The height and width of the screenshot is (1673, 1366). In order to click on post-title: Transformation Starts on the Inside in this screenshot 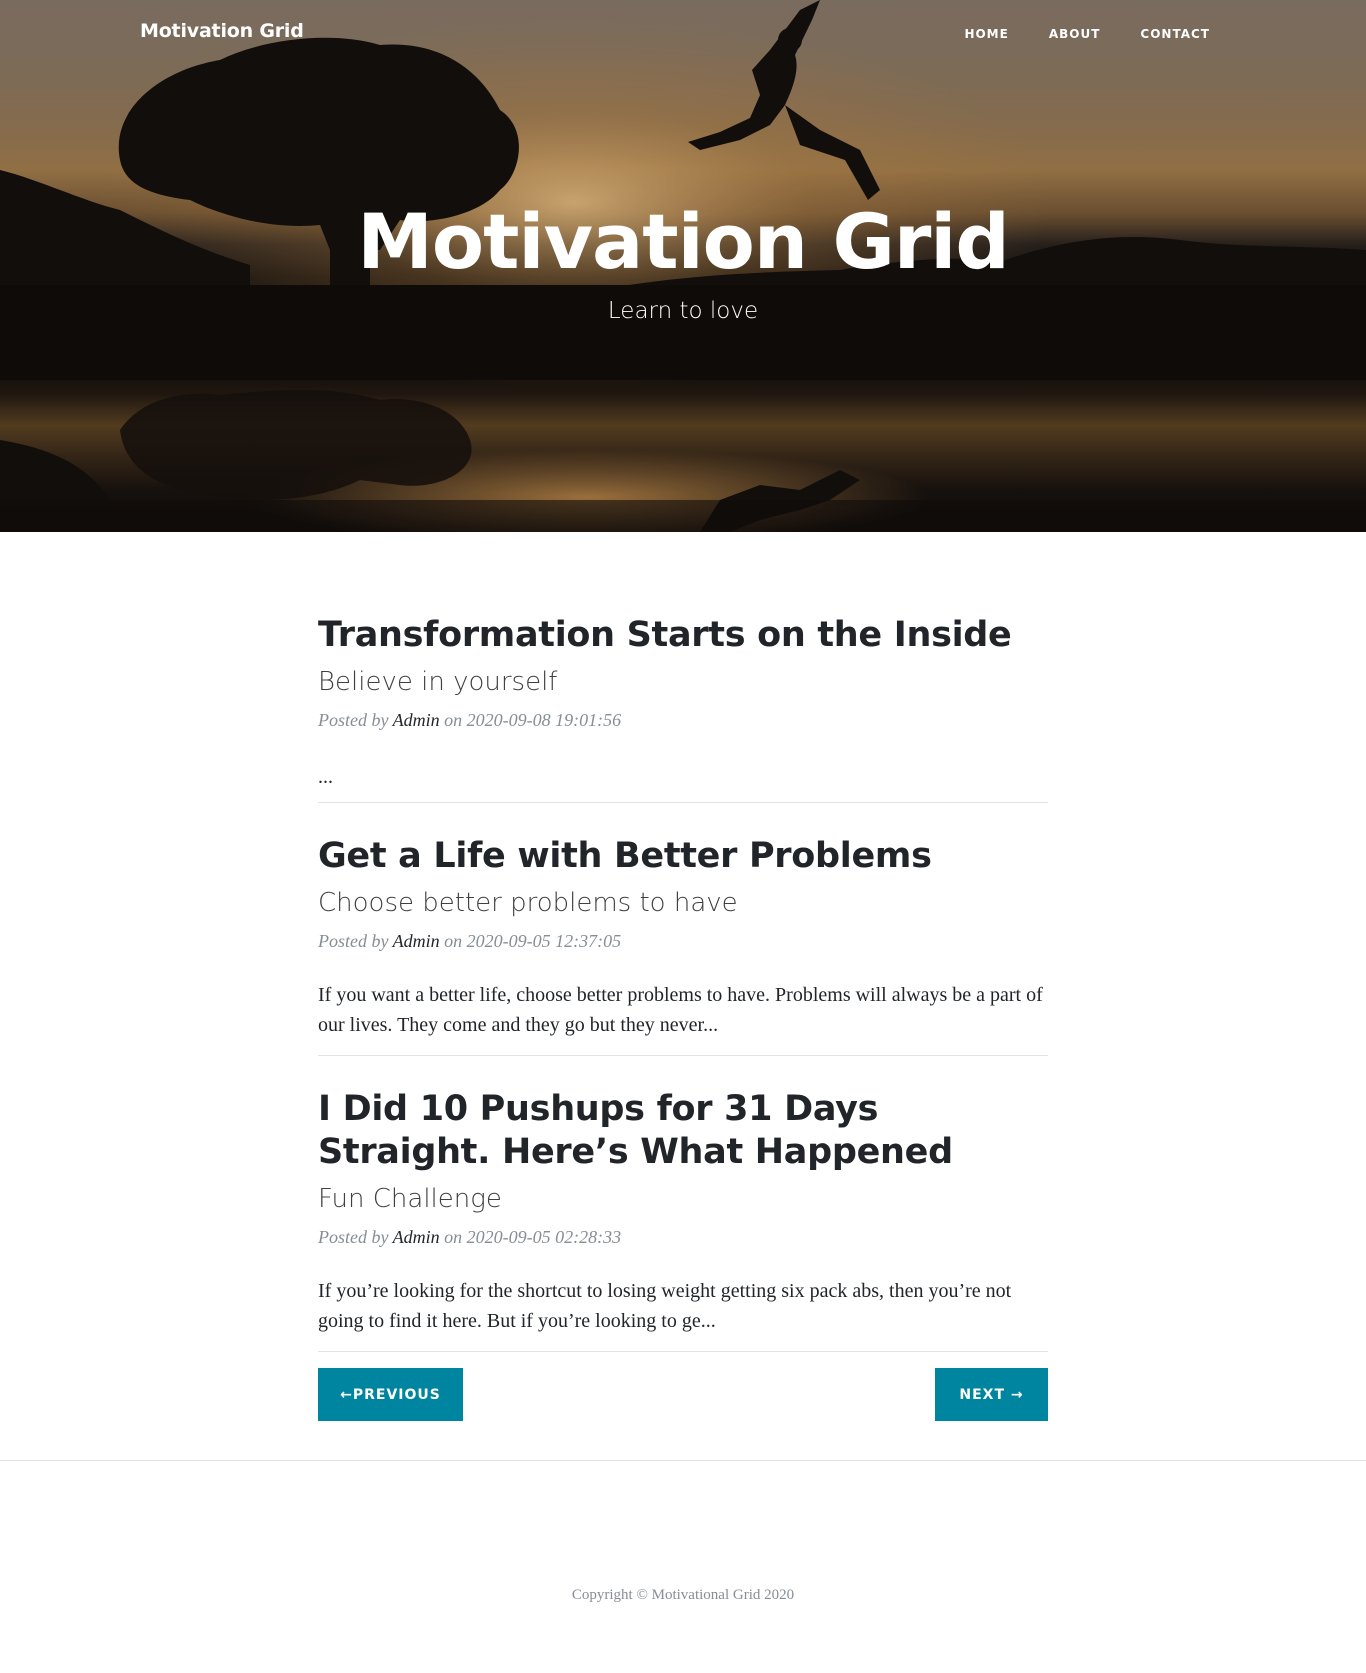, I will do `click(665, 635)`.